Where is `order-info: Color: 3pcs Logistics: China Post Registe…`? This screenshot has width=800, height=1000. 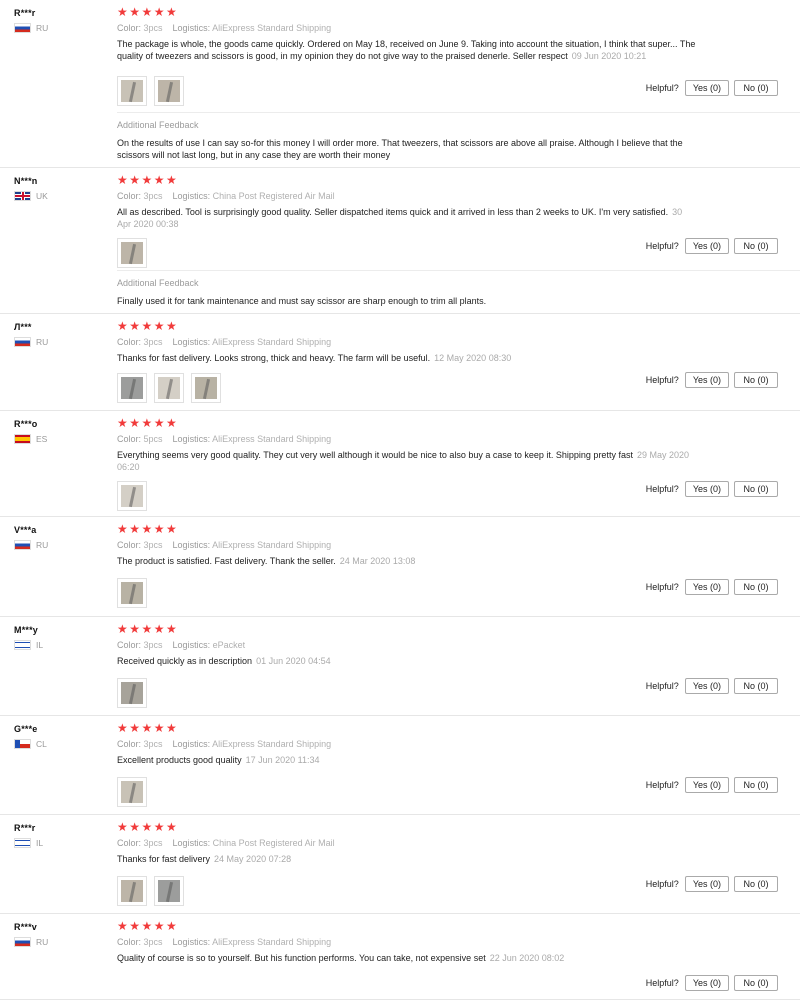 order-info: Color: 3pcs Logistics: China Post Registe… is located at coordinates (417, 196).